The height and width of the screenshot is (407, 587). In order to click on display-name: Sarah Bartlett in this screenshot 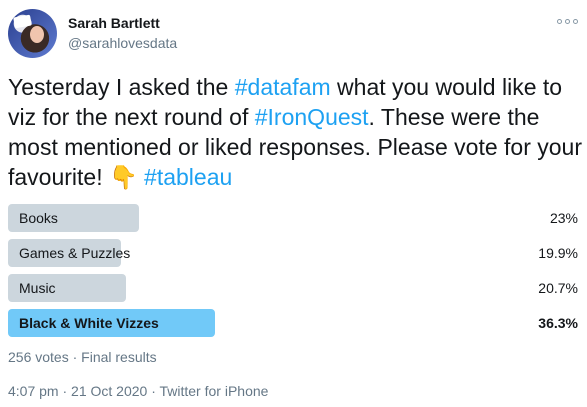, I will do `click(114, 23)`.